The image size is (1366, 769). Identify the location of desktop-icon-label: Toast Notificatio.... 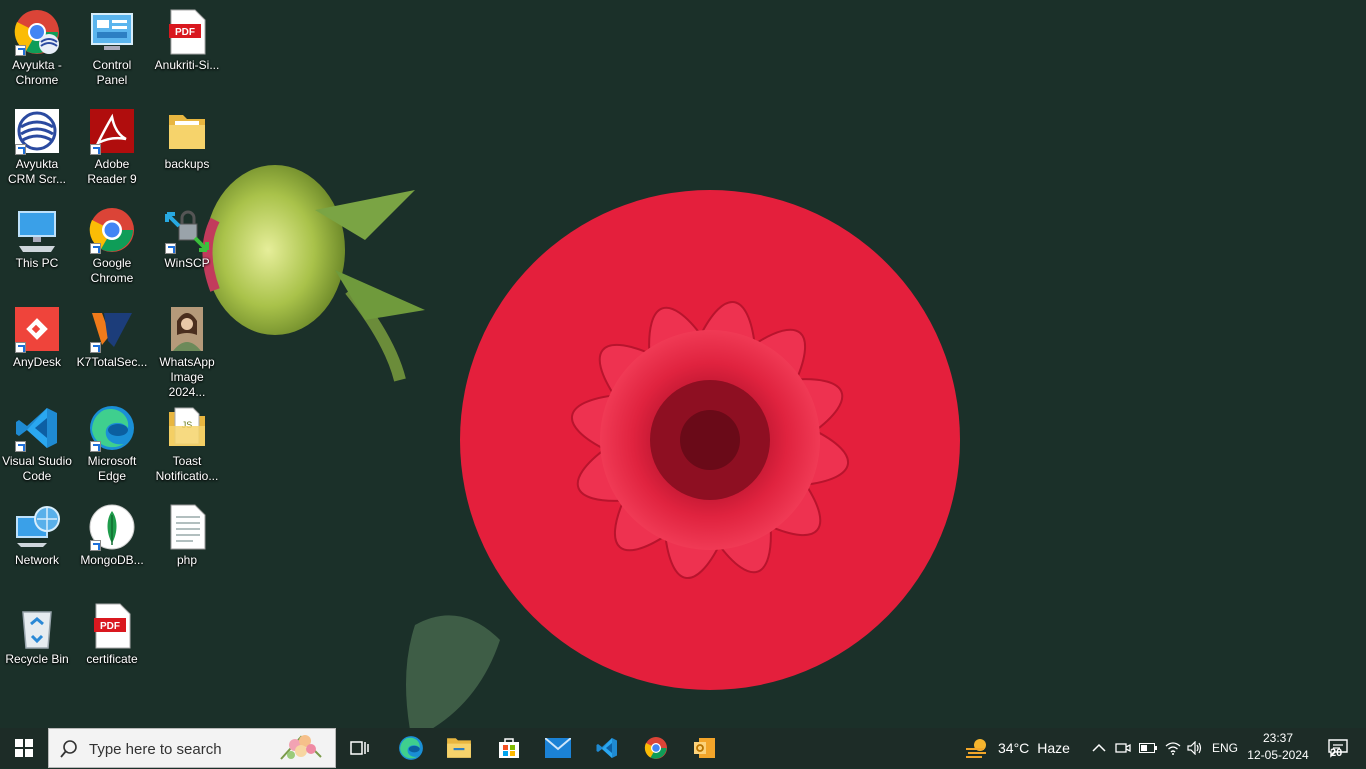
(187, 468).